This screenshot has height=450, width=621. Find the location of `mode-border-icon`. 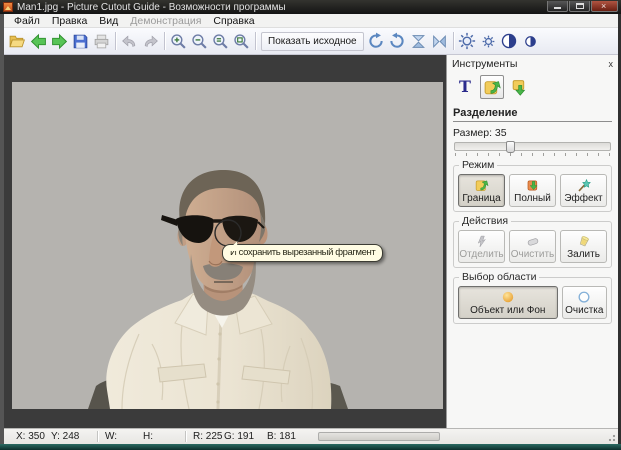

mode-border-icon is located at coordinates (481, 185).